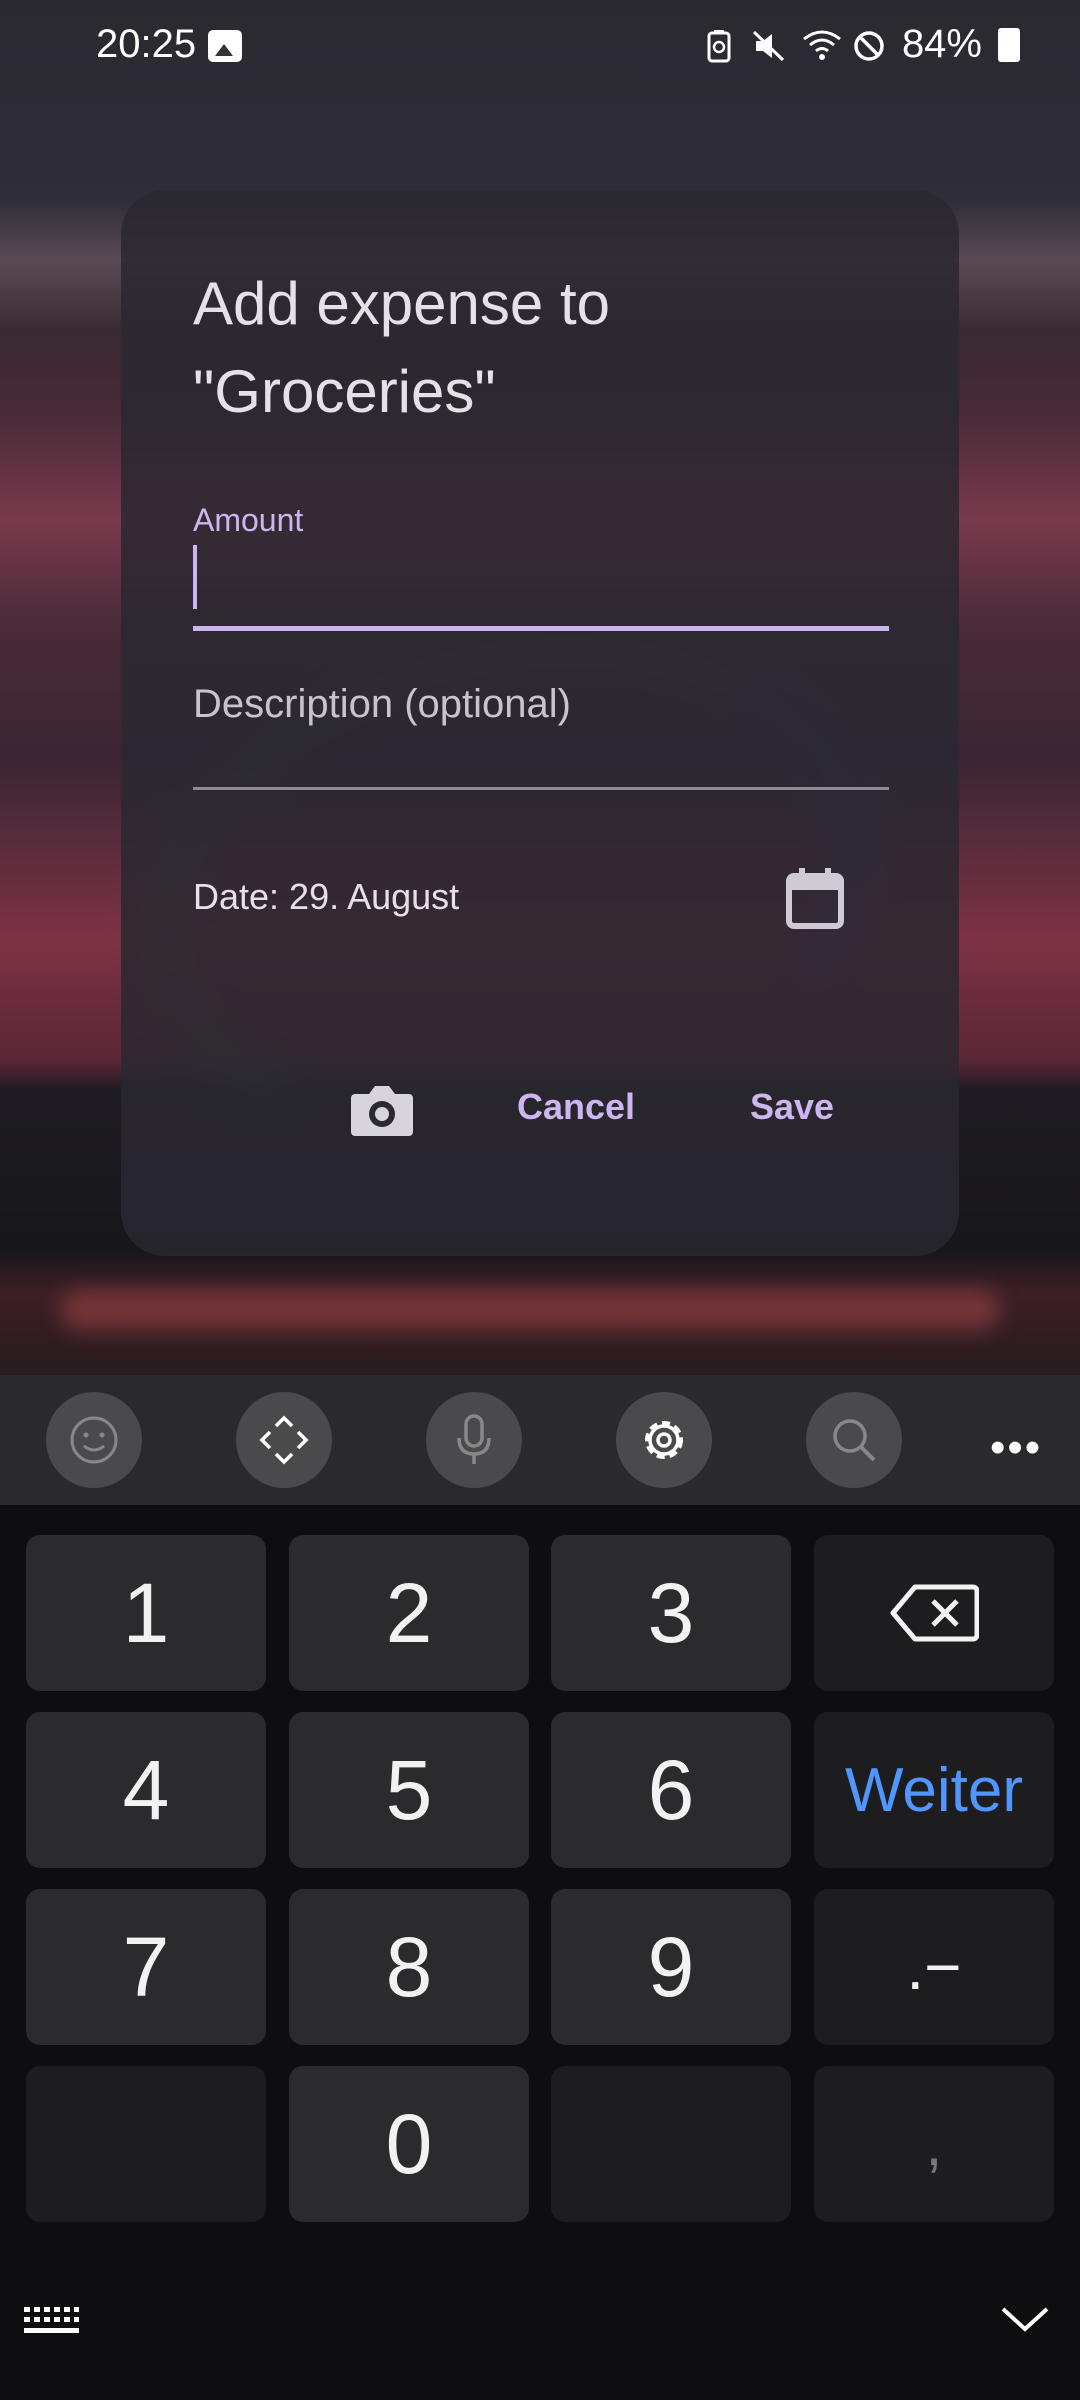 Image resolution: width=1080 pixels, height=2400 pixels. What do you see at coordinates (792, 1107) in the screenshot?
I see `save-button: Save` at bounding box center [792, 1107].